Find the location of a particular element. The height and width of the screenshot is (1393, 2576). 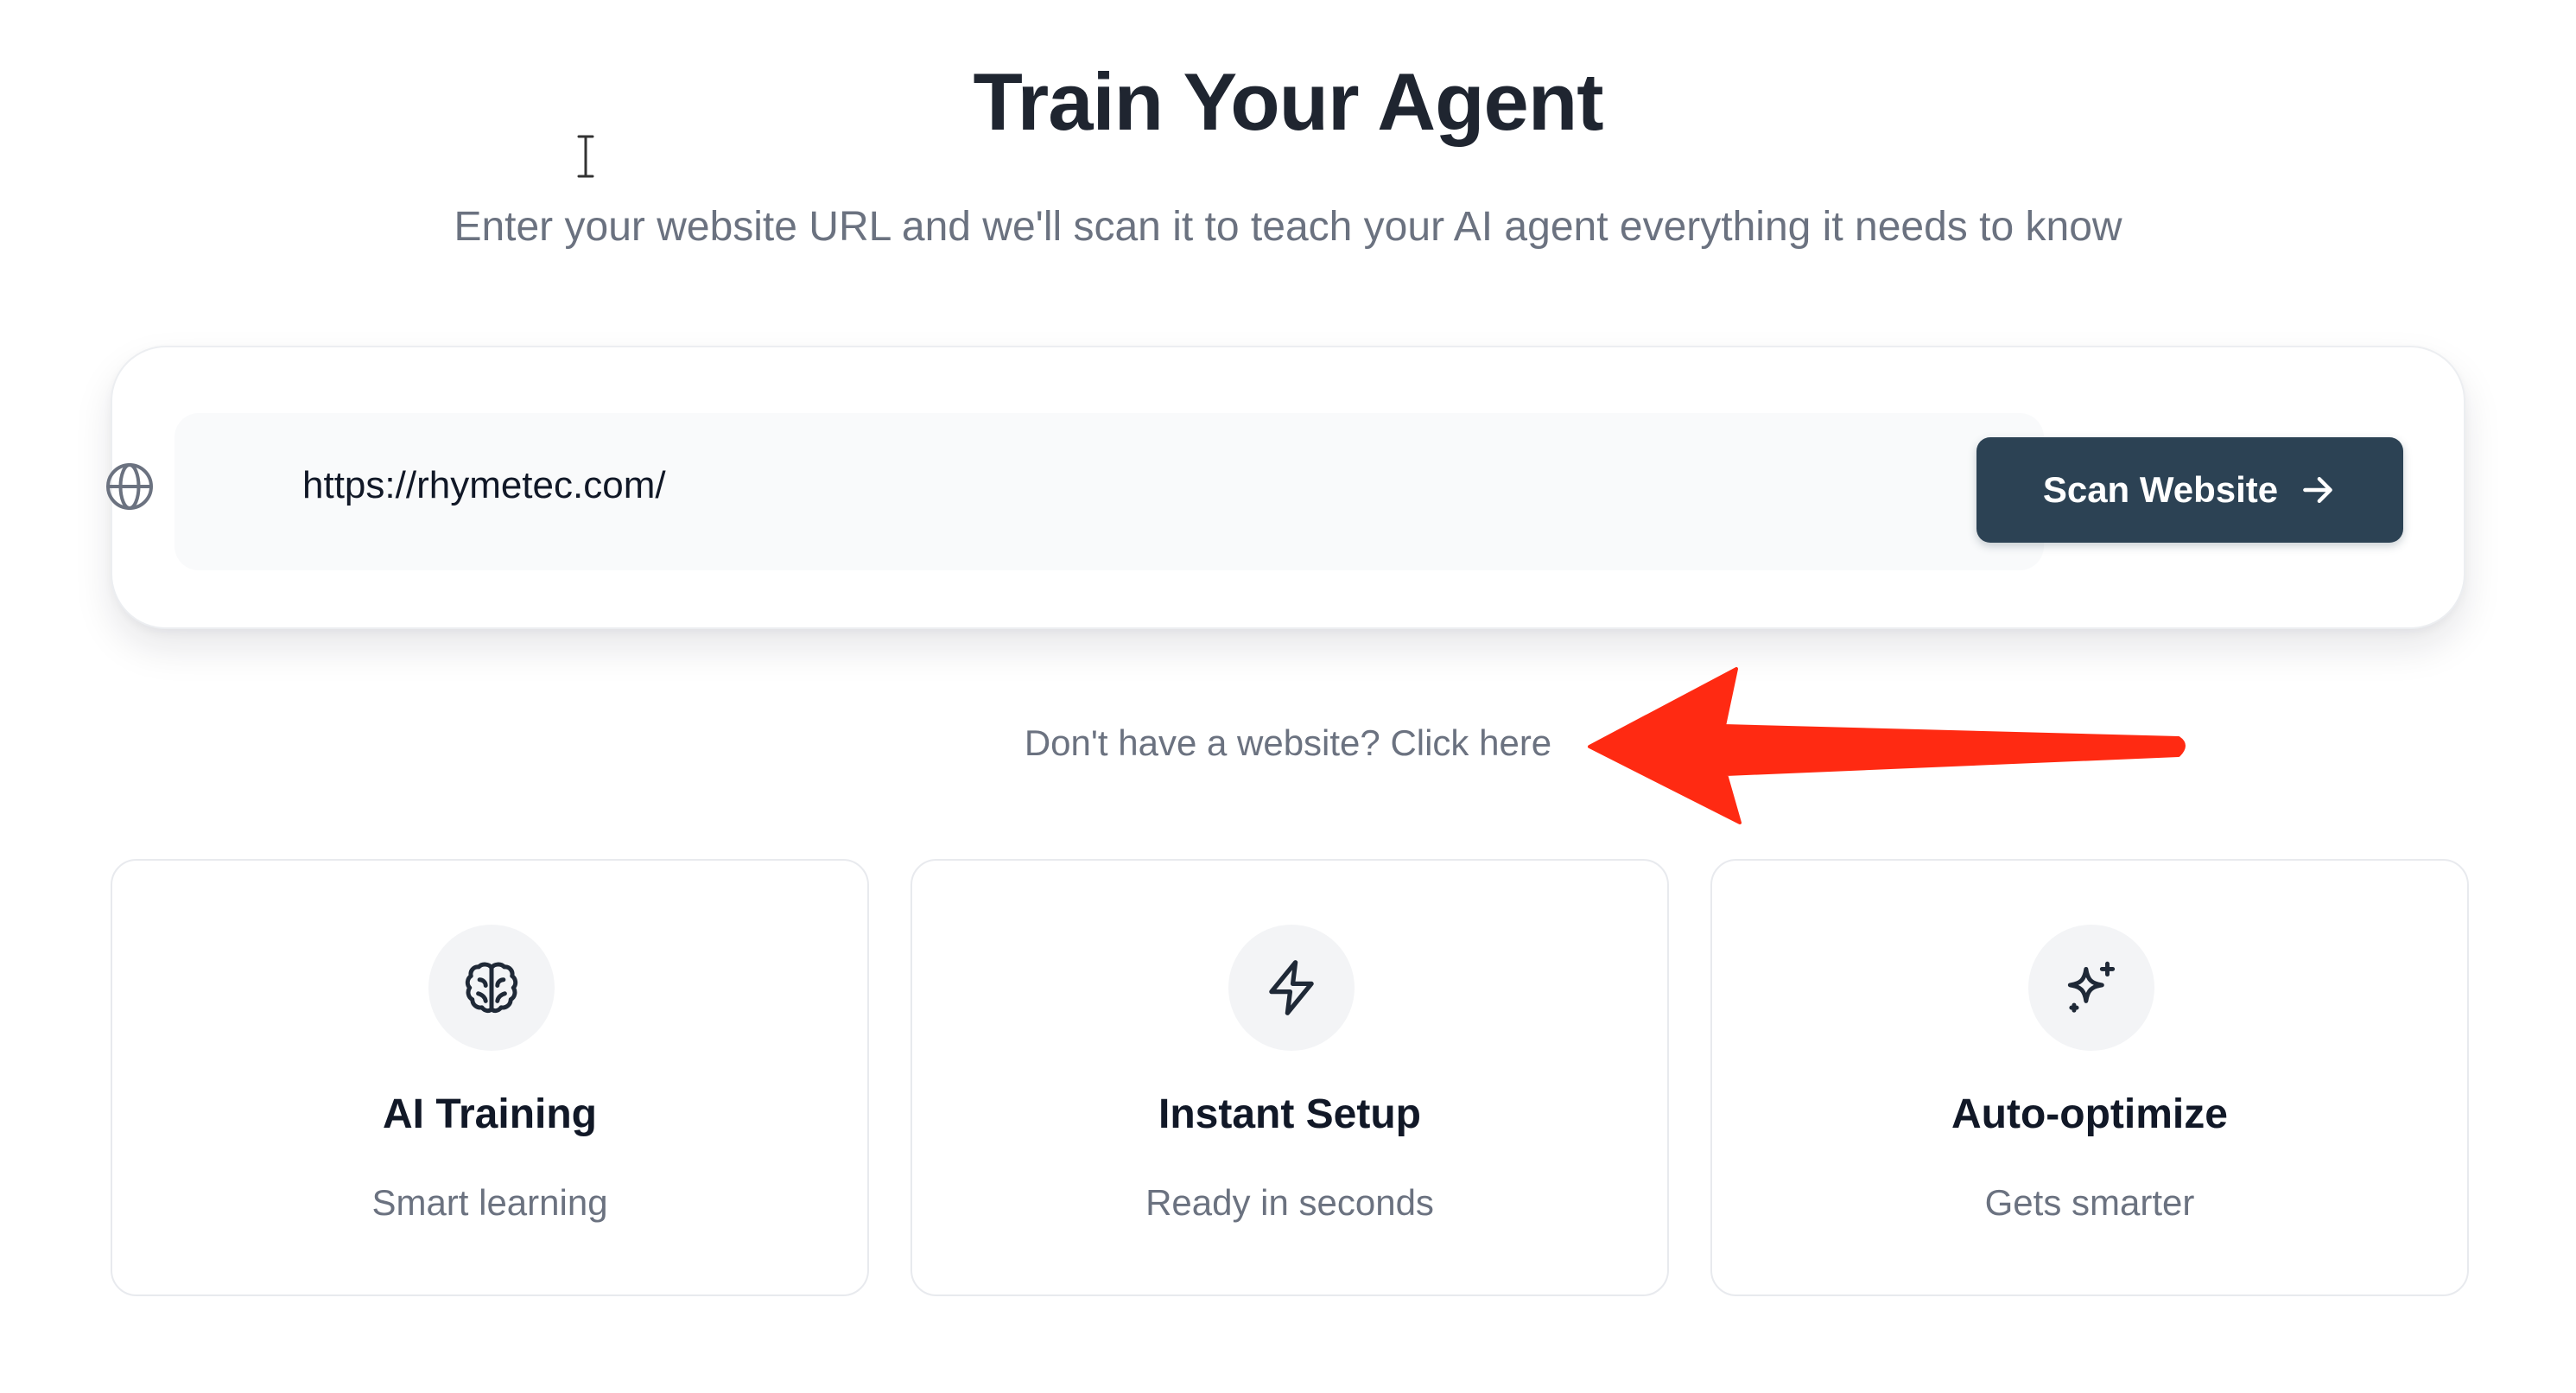

feature-title: Auto-optimize is located at coordinates (2089, 1114).